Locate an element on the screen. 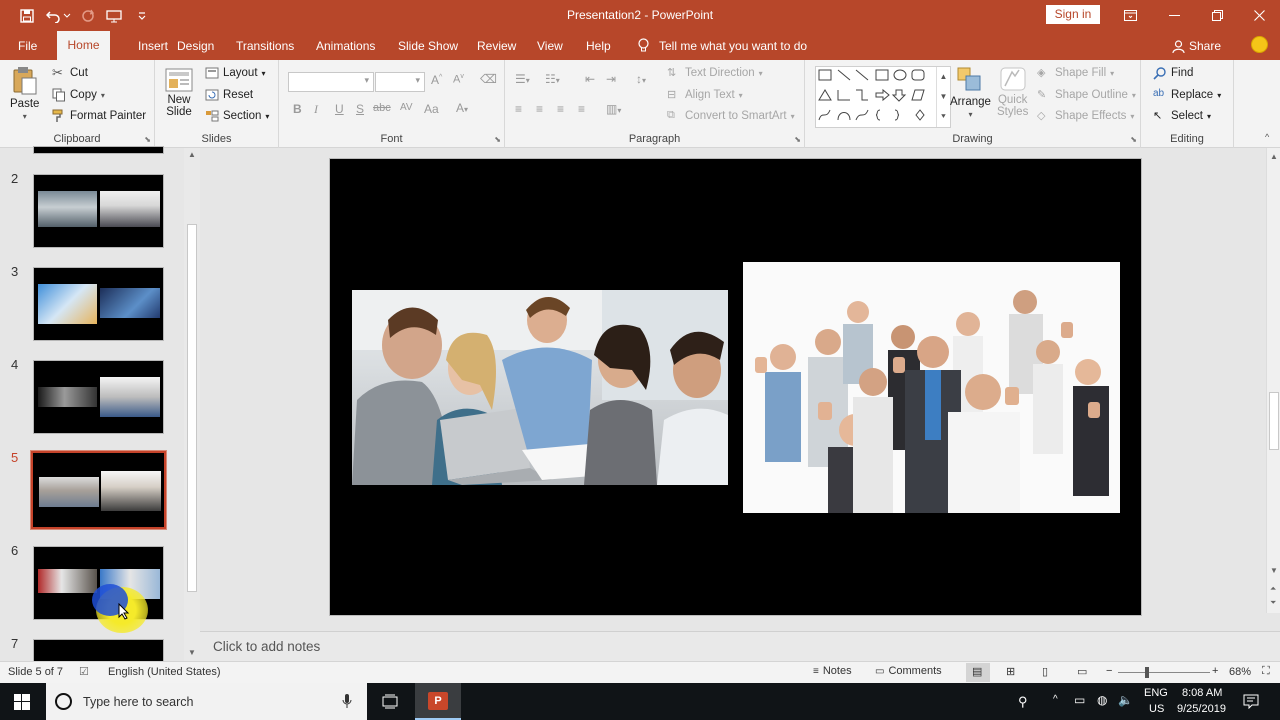 This screenshot has height=720, width=1280. slide-scrollbar: ▲ ▼ ⏶ ⏷ is located at coordinates (1273, 380).